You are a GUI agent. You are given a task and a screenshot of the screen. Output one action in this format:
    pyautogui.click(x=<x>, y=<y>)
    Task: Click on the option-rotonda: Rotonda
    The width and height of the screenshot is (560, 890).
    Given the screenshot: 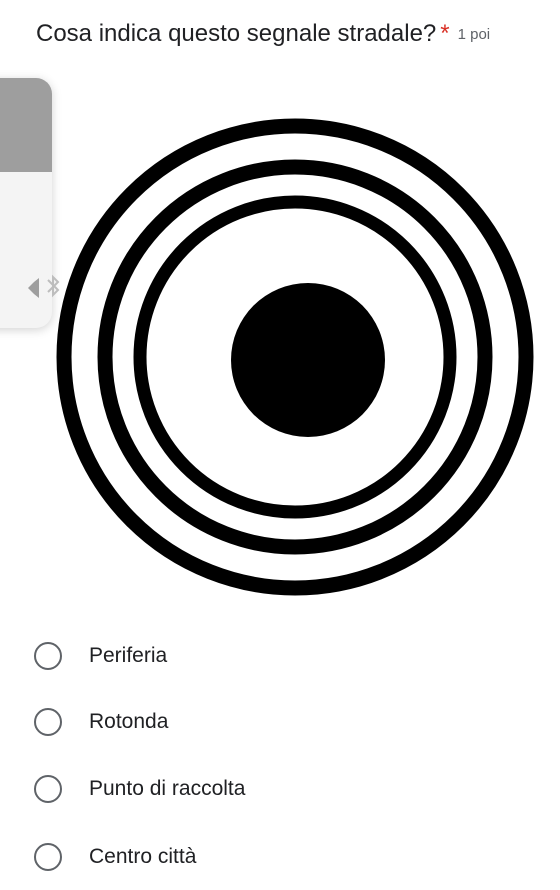 What is the action you would take?
    pyautogui.click(x=101, y=722)
    